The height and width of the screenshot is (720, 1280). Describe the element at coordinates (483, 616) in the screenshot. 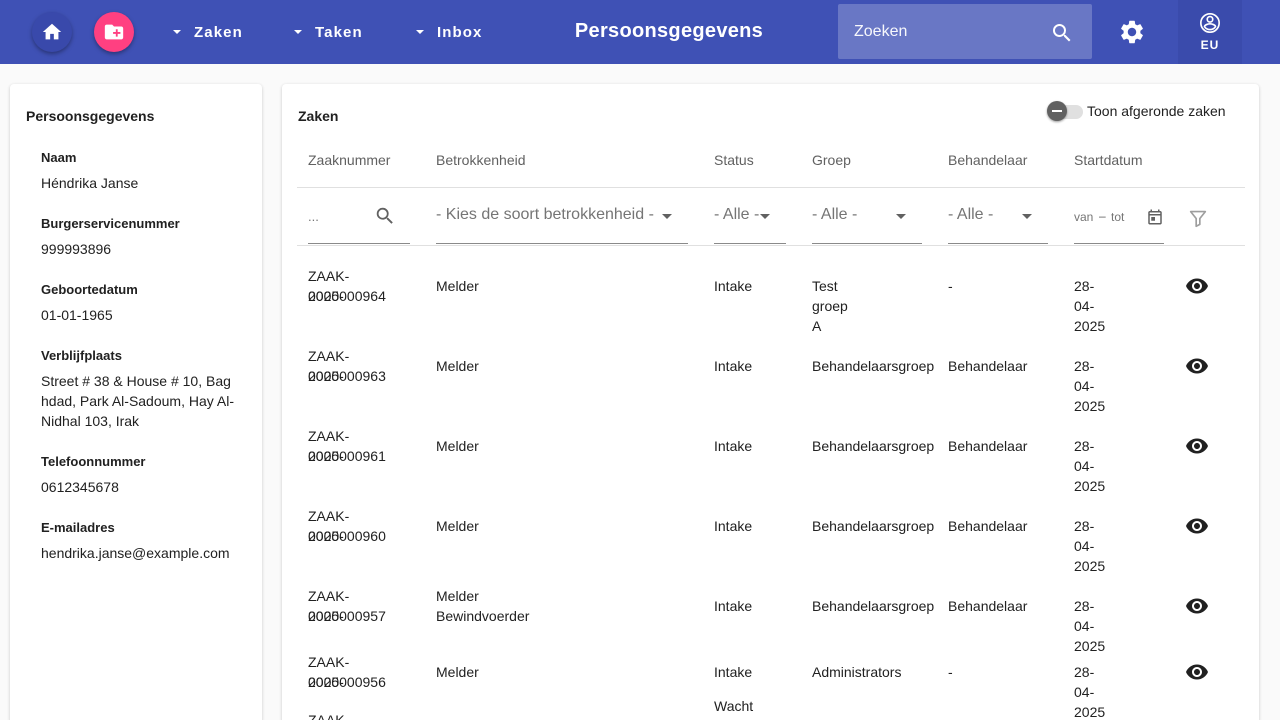

I see `betrokkenheid-cell: Bewindvoerder` at that location.